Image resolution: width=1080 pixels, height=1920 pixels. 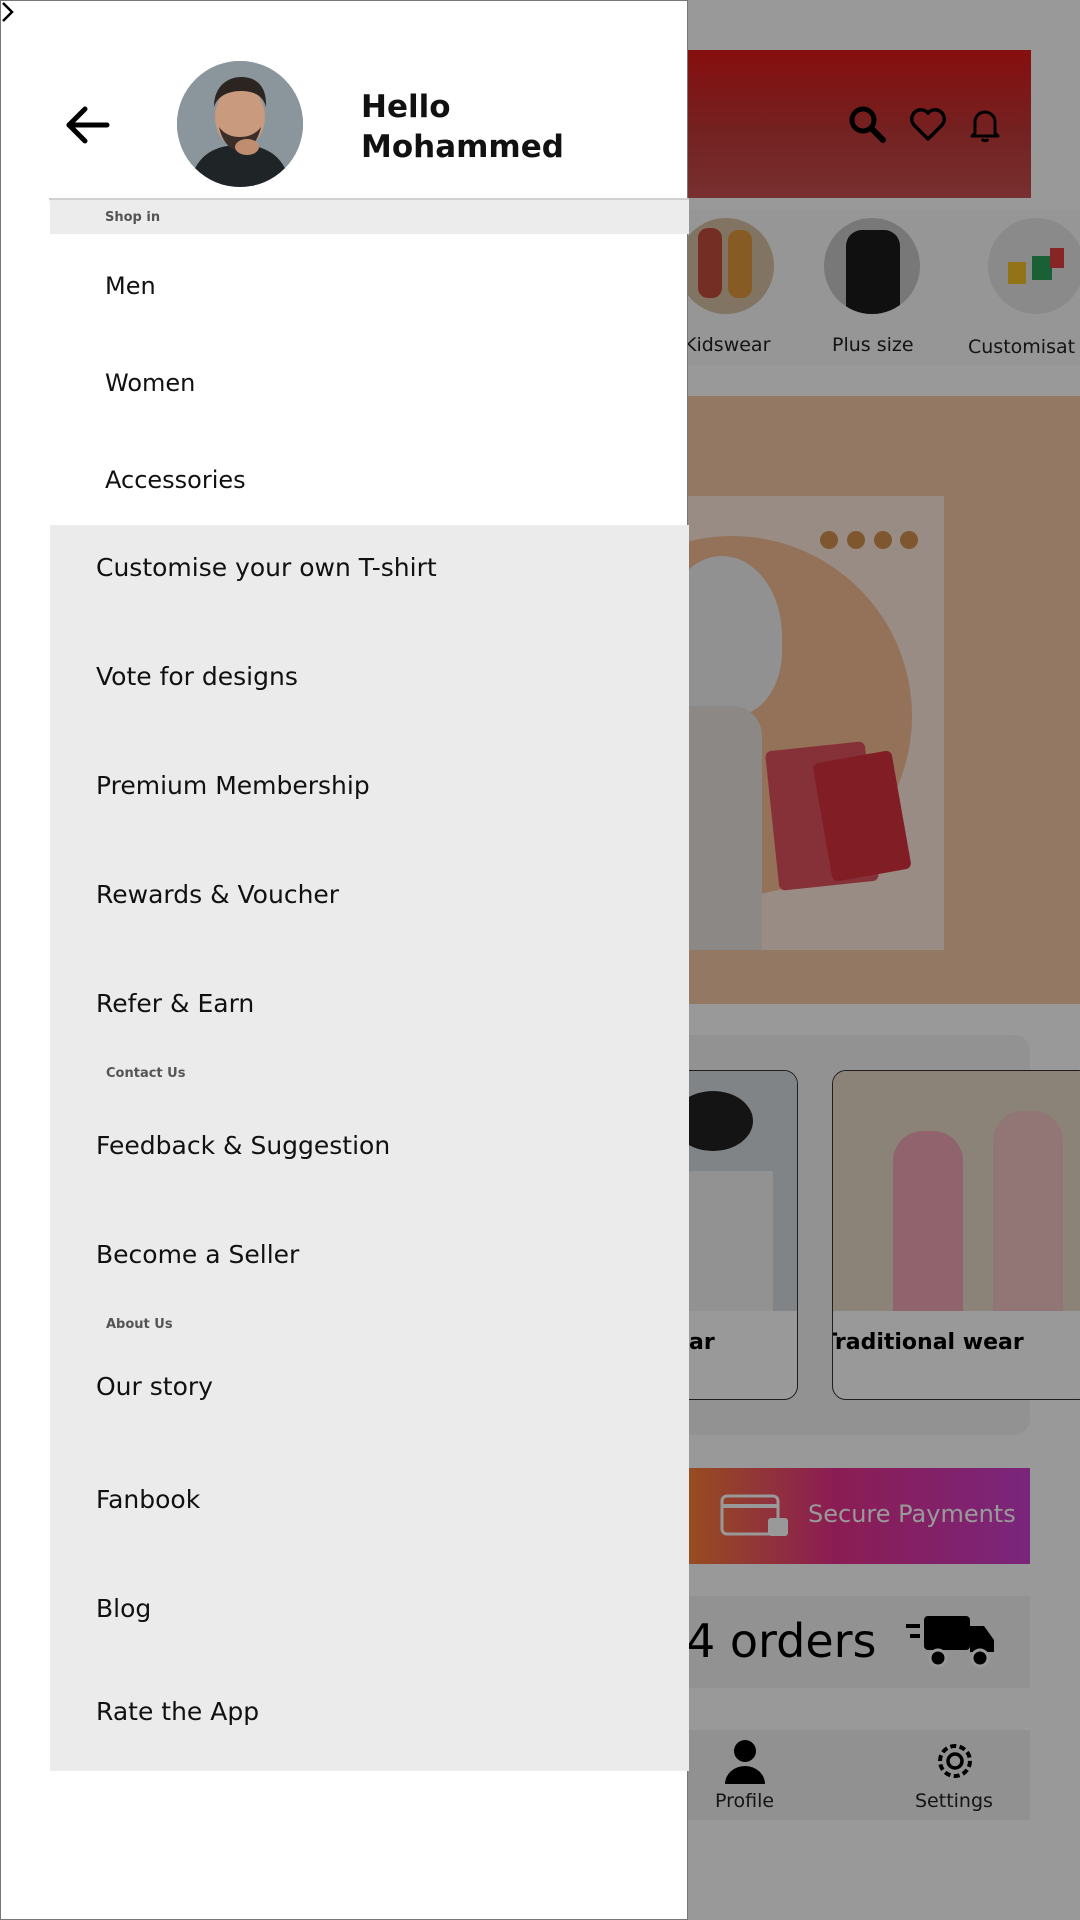 What do you see at coordinates (197, 676) in the screenshot?
I see `menu-item-vote-designs: Vote for designs` at bounding box center [197, 676].